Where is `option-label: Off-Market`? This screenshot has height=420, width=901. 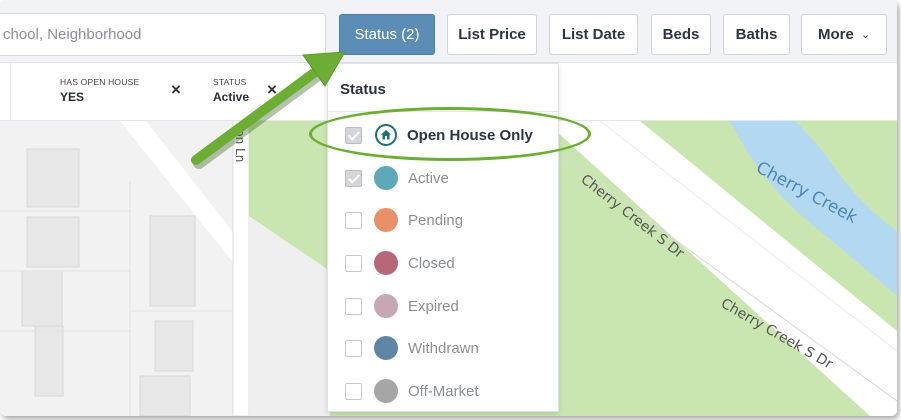 option-label: Off-Market is located at coordinates (443, 391).